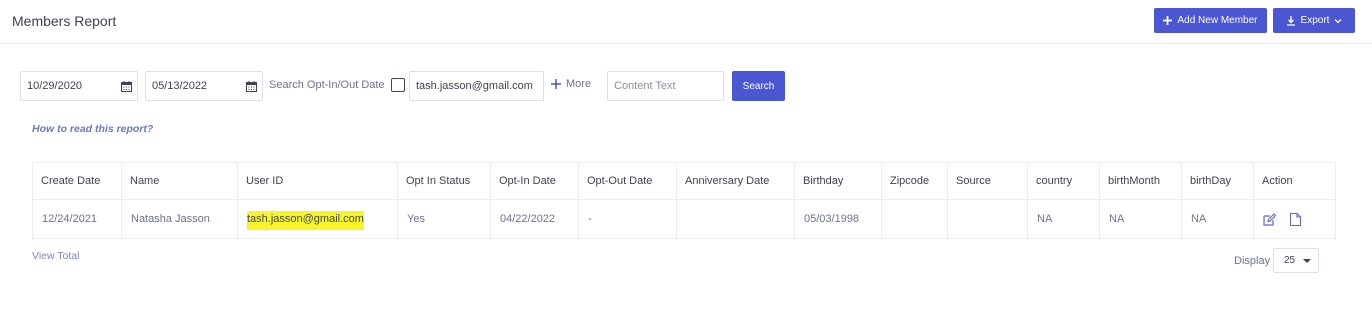 The height and width of the screenshot is (314, 1372). I want to click on name-cell: Natasha Jasson, so click(179, 219).